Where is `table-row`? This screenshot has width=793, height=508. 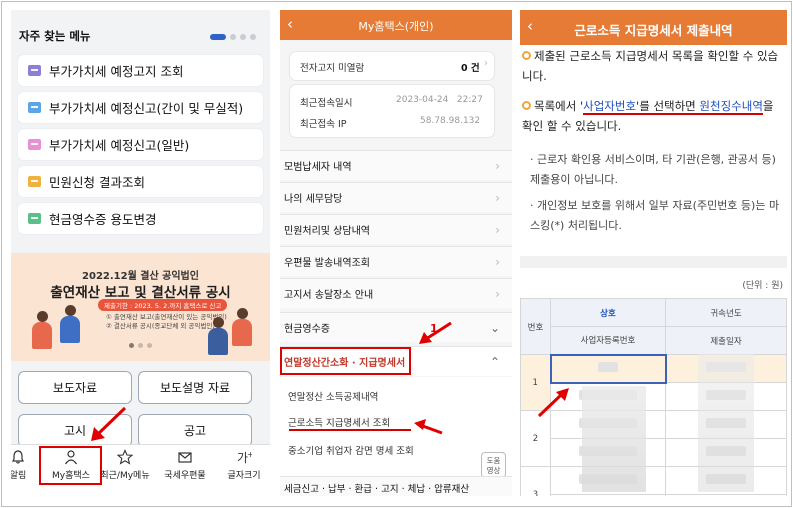
table-row is located at coordinates (654, 495).